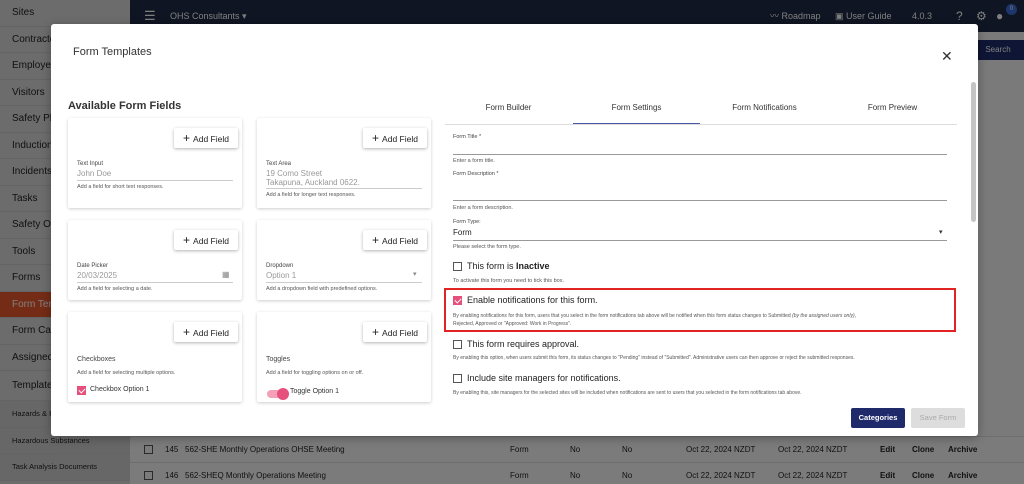 This screenshot has height=484, width=1024. Describe the element at coordinates (115, 289) in the screenshot. I see `field-help: Add a field for selecting a date.` at that location.